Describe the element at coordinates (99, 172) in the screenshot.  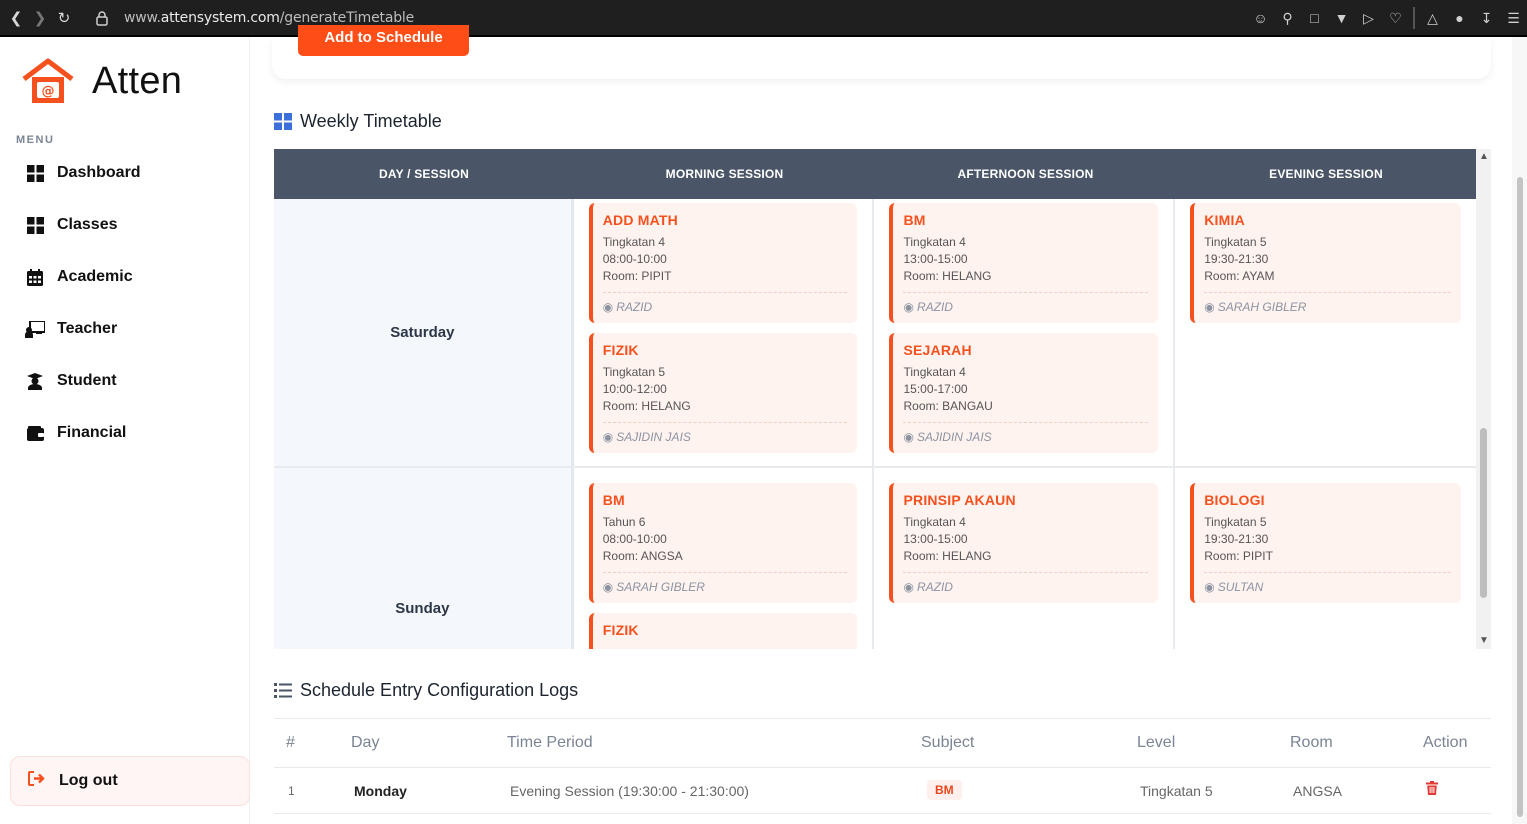
I see `sidebar-item-label: Dashboard` at that location.